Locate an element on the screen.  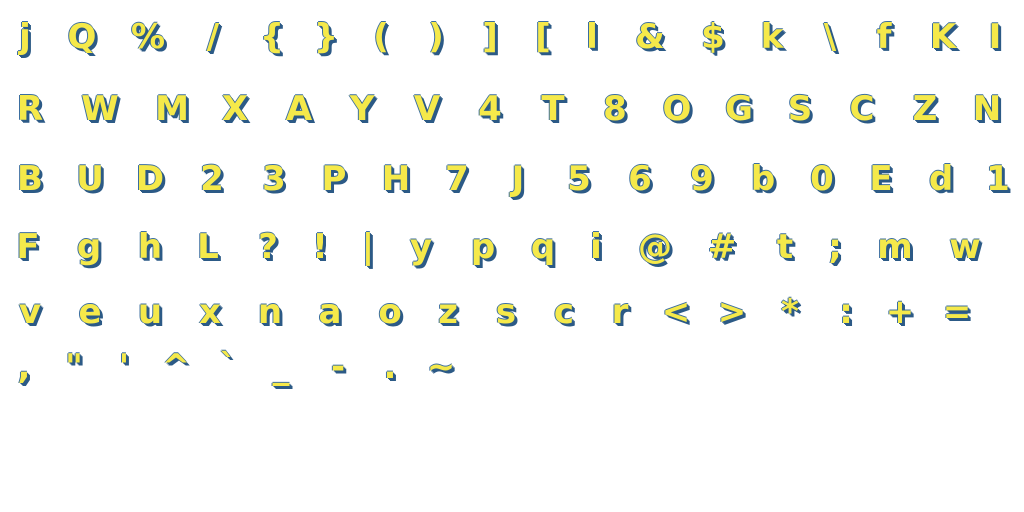
glyph-5-5: _ is located at coordinates (281, 367).